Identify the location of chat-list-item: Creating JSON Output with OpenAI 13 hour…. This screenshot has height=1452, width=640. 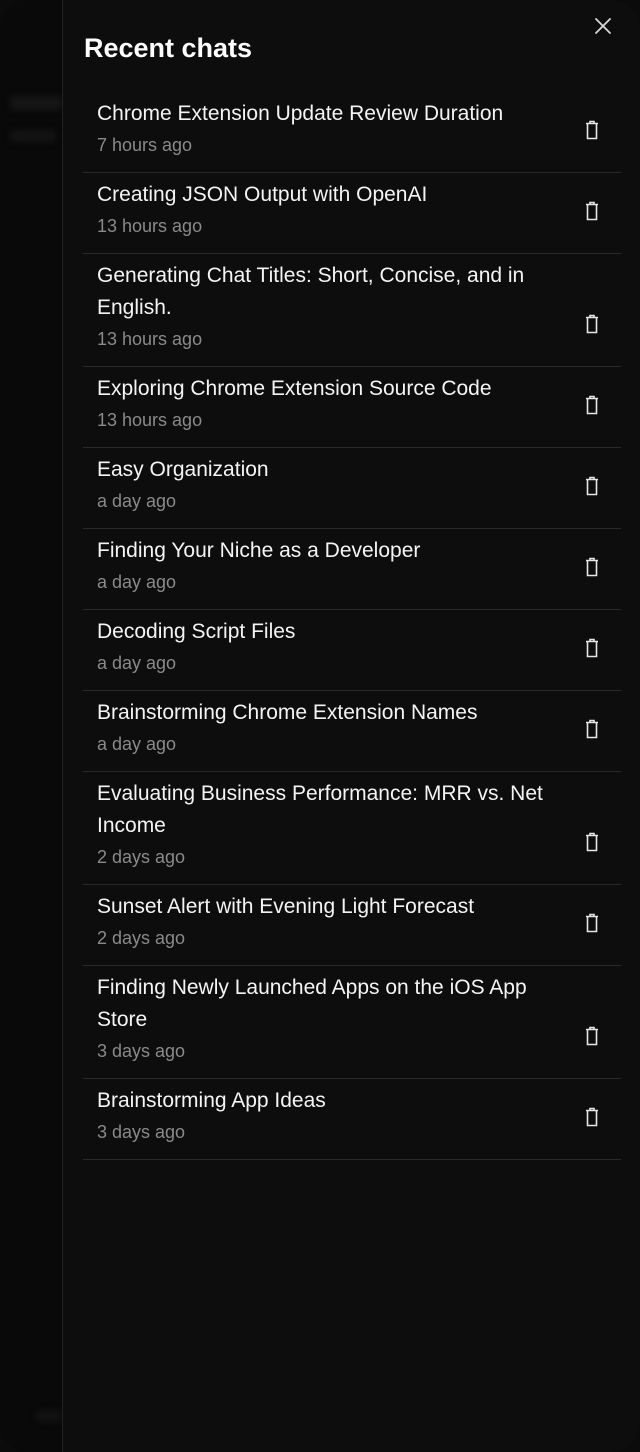
(352, 213).